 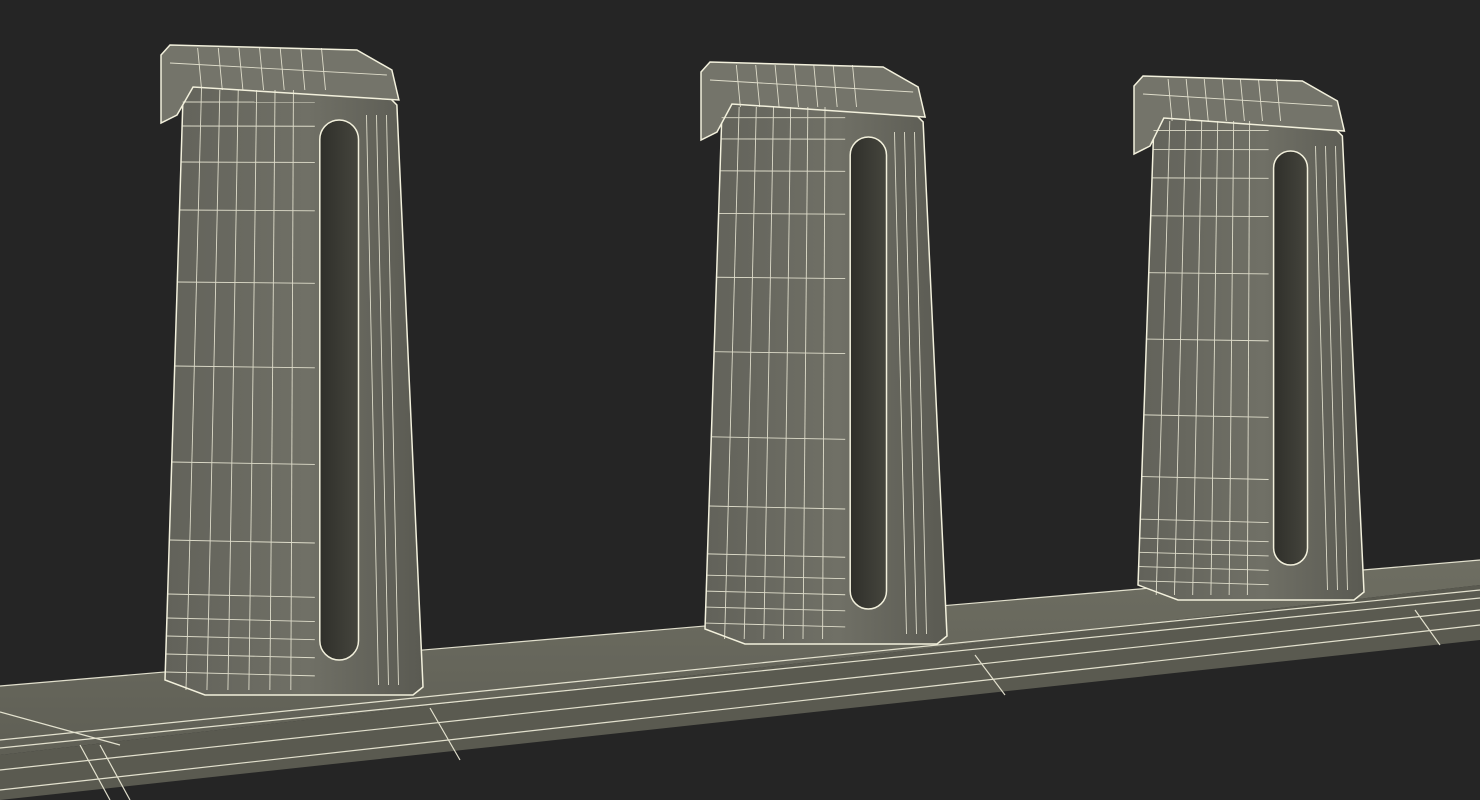 I want to click on hook-post-right, so click(x=1249, y=338).